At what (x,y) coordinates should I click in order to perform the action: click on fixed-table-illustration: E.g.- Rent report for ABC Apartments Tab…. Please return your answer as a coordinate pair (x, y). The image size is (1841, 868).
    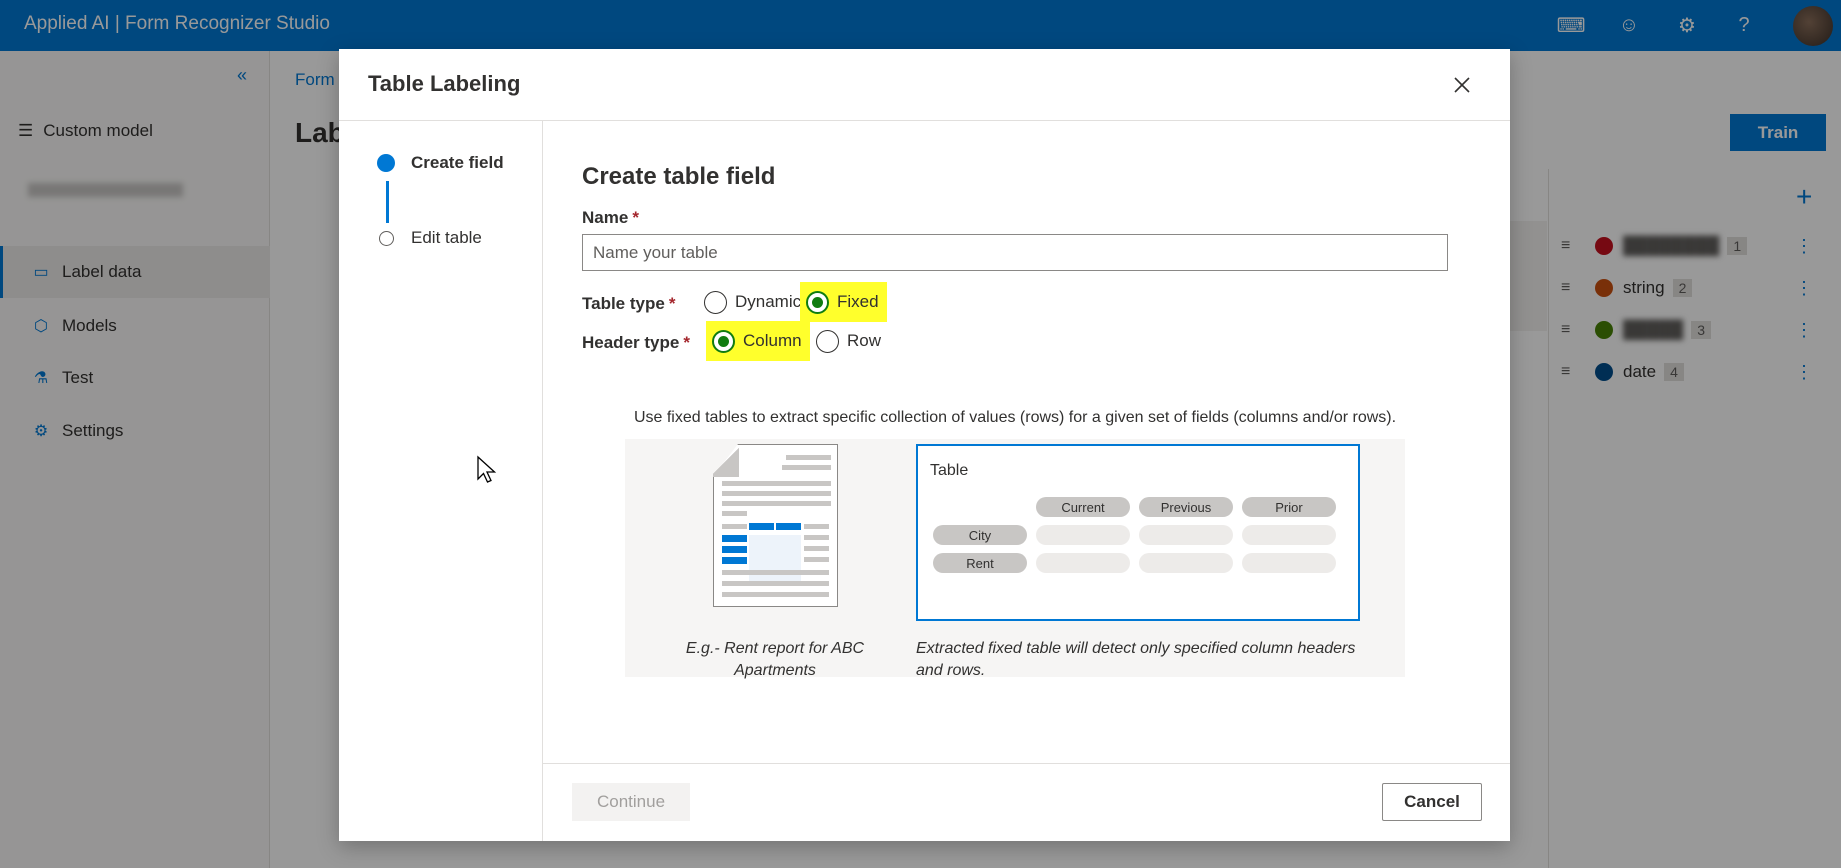
    Looking at the image, I should click on (1015, 559).